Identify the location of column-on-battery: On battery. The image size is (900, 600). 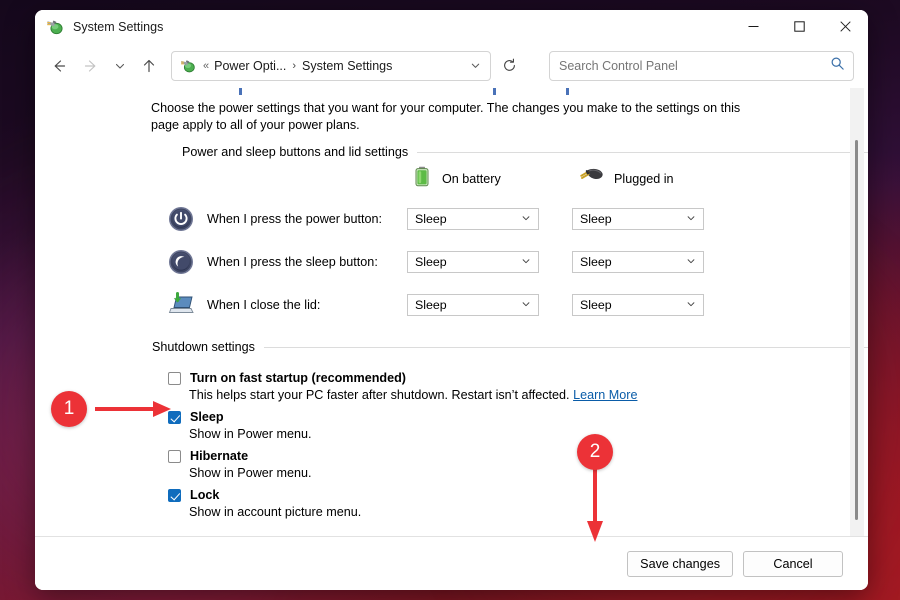
(457, 178).